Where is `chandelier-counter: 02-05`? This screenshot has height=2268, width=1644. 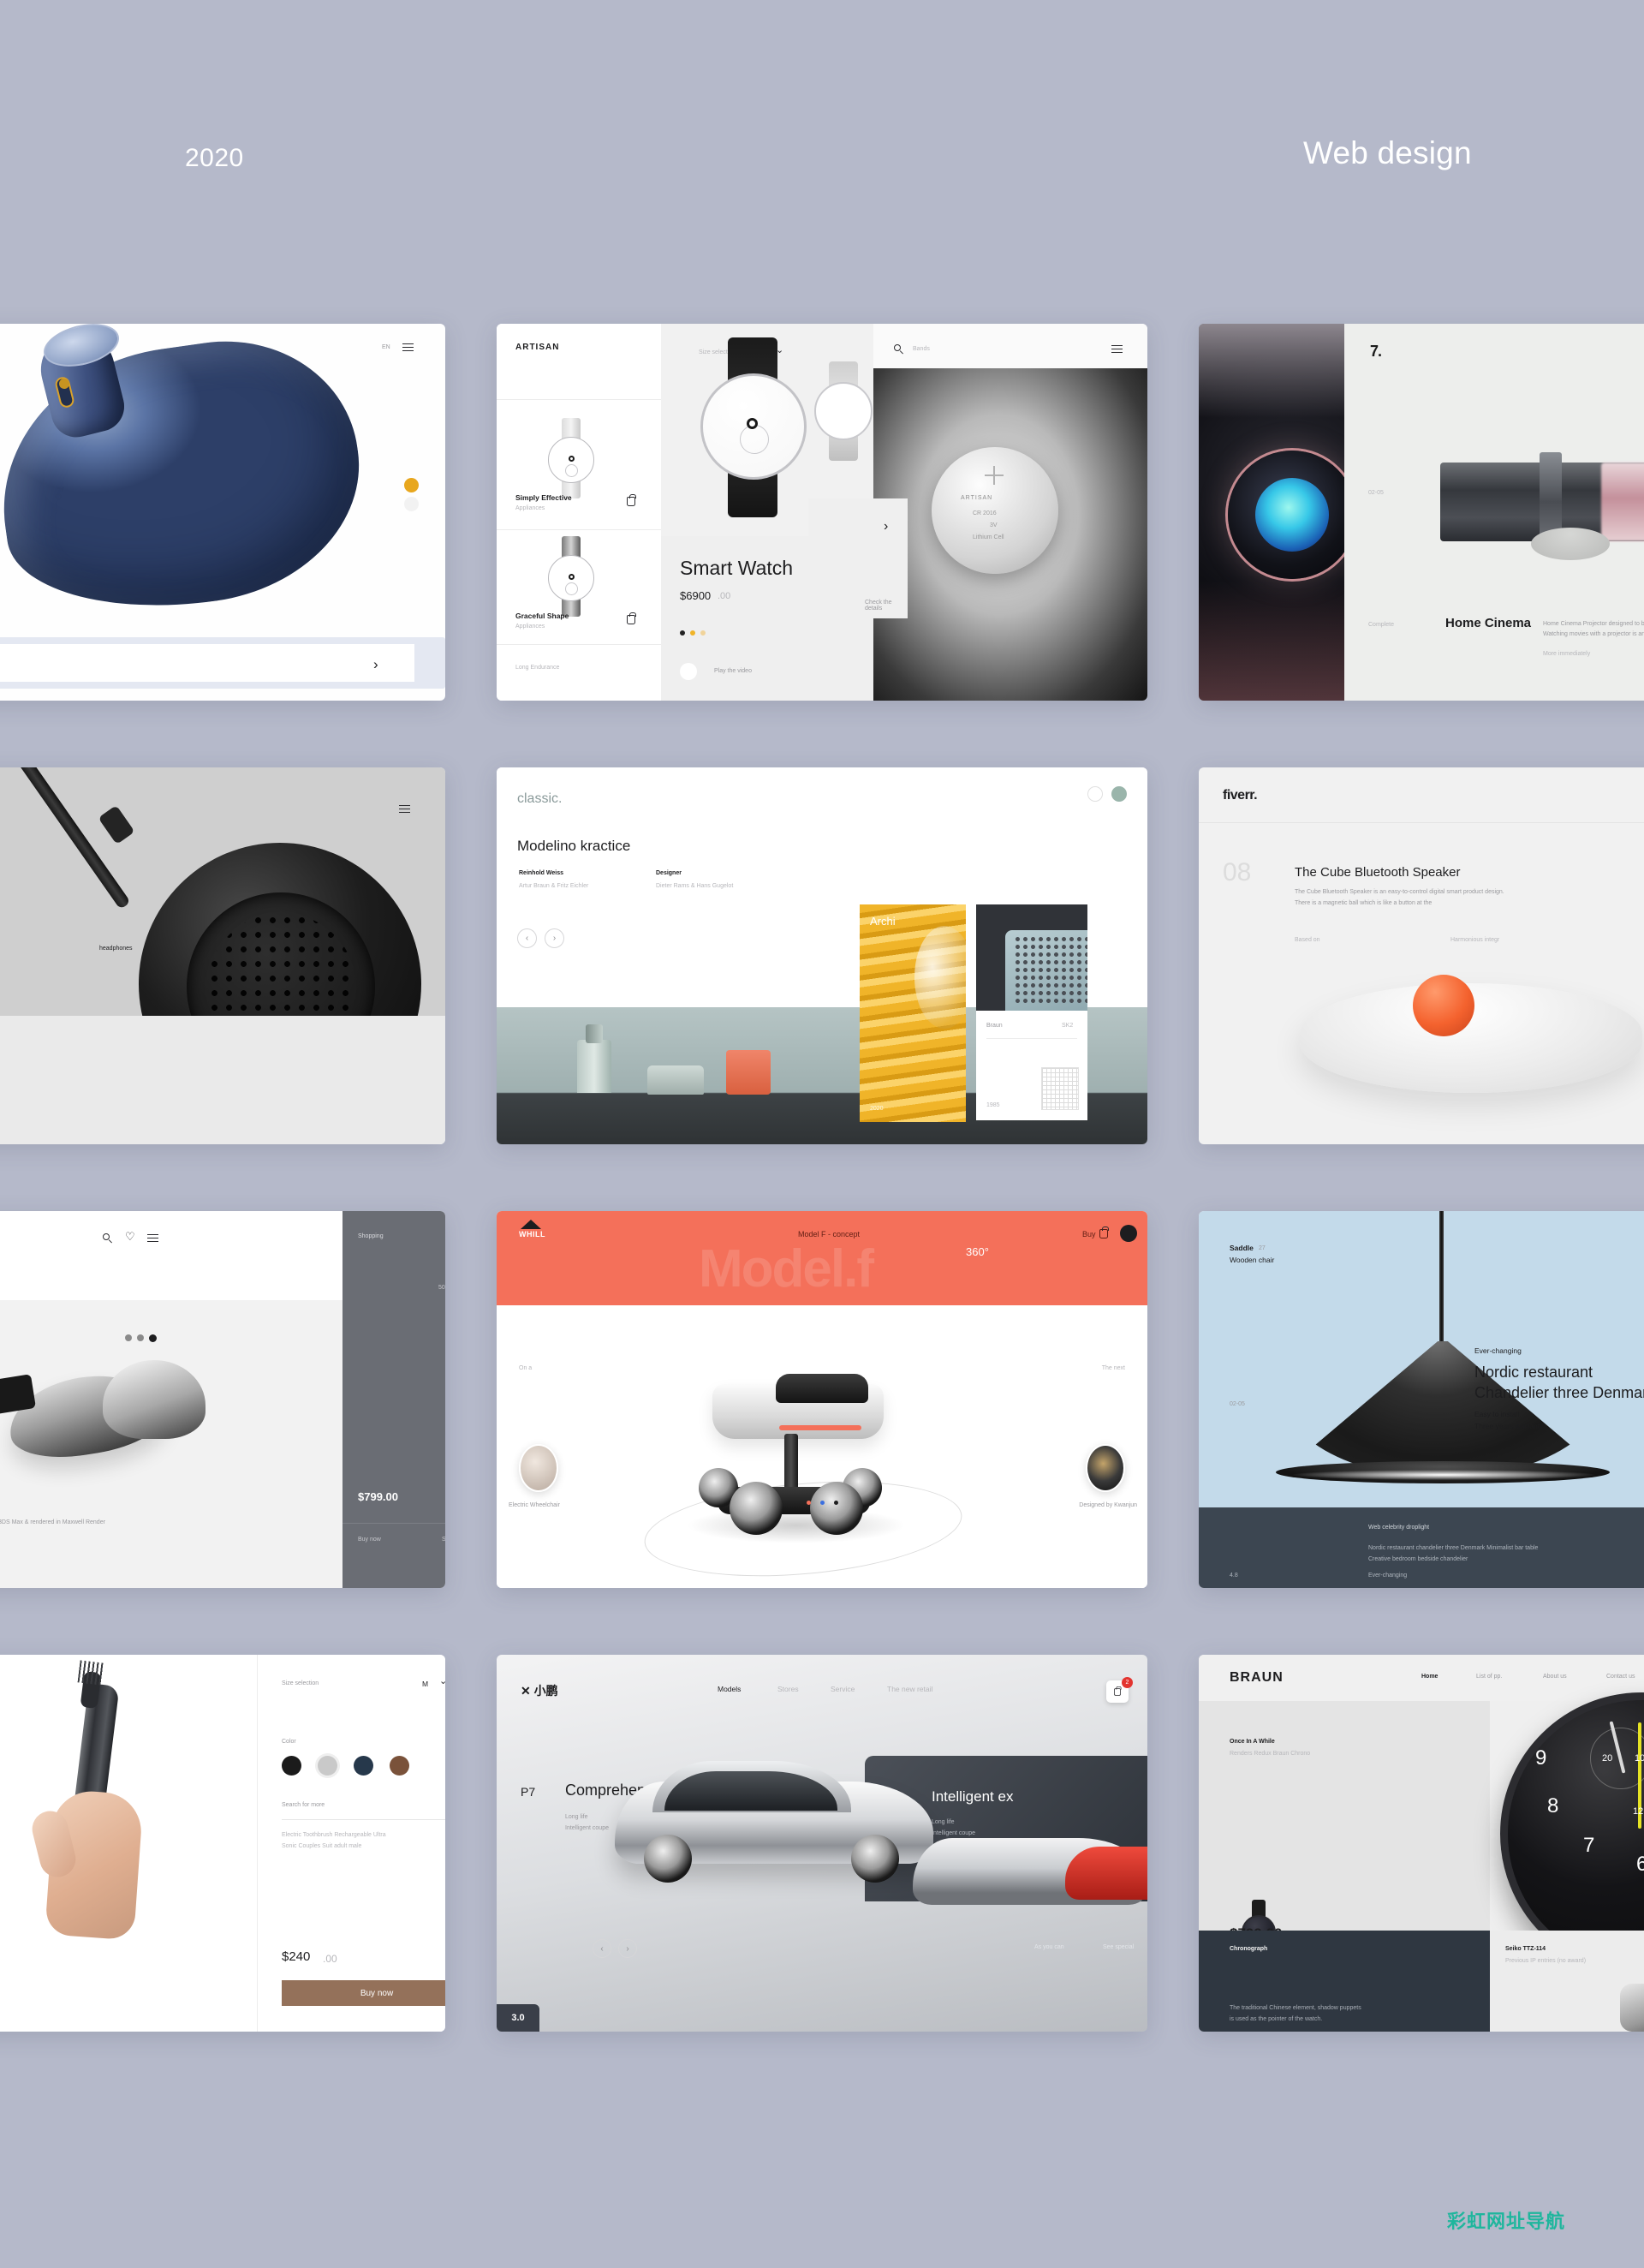 chandelier-counter: 02-05 is located at coordinates (1237, 1404).